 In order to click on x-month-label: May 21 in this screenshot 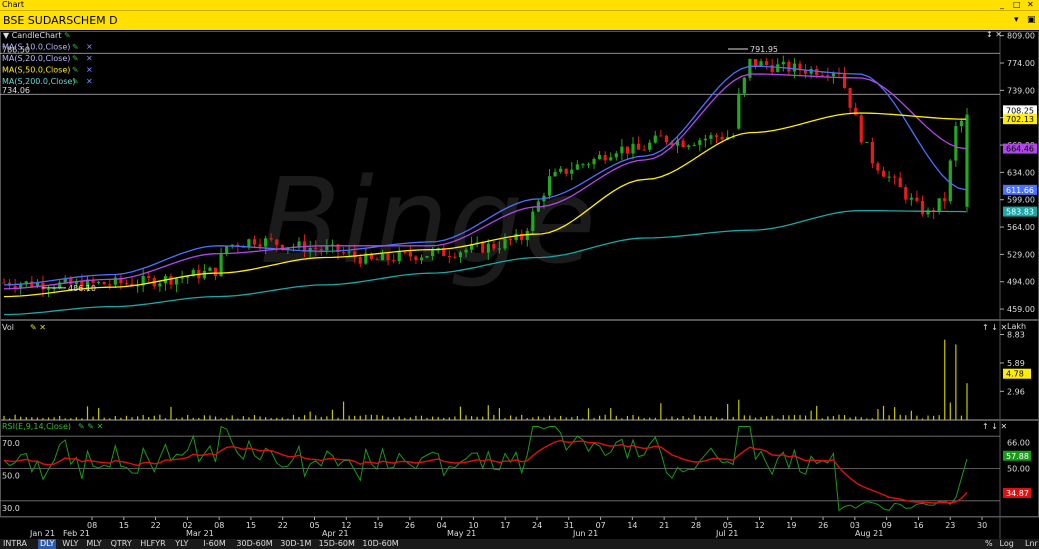, I will do `click(461, 533)`.